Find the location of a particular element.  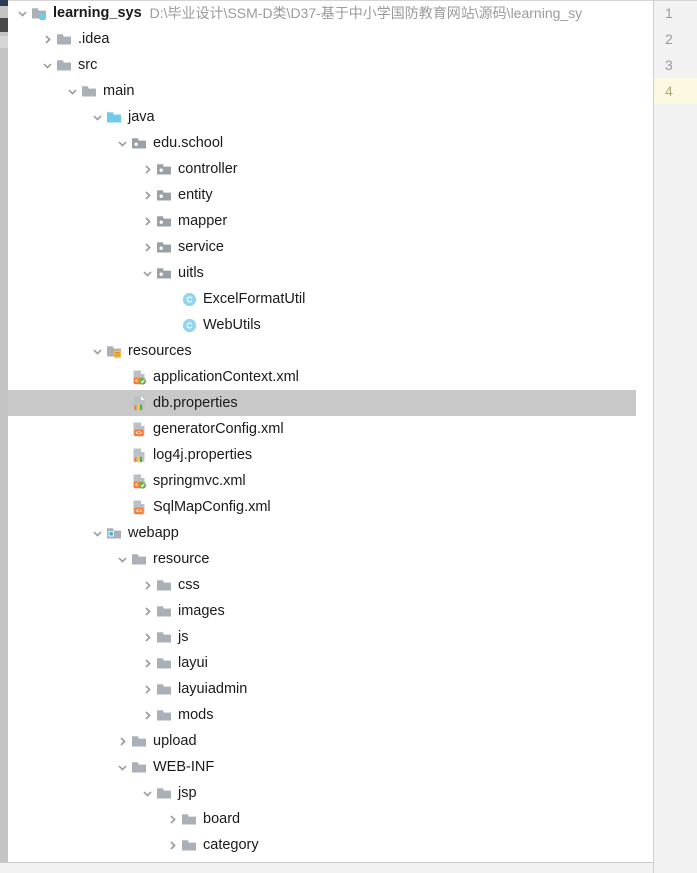

tree-row-java: java is located at coordinates (330, 117).